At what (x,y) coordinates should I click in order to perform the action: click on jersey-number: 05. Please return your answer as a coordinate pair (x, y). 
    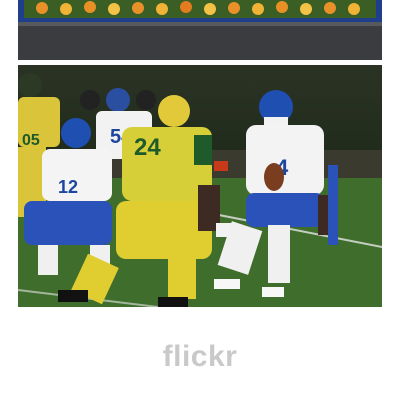
    Looking at the image, I should click on (31, 140).